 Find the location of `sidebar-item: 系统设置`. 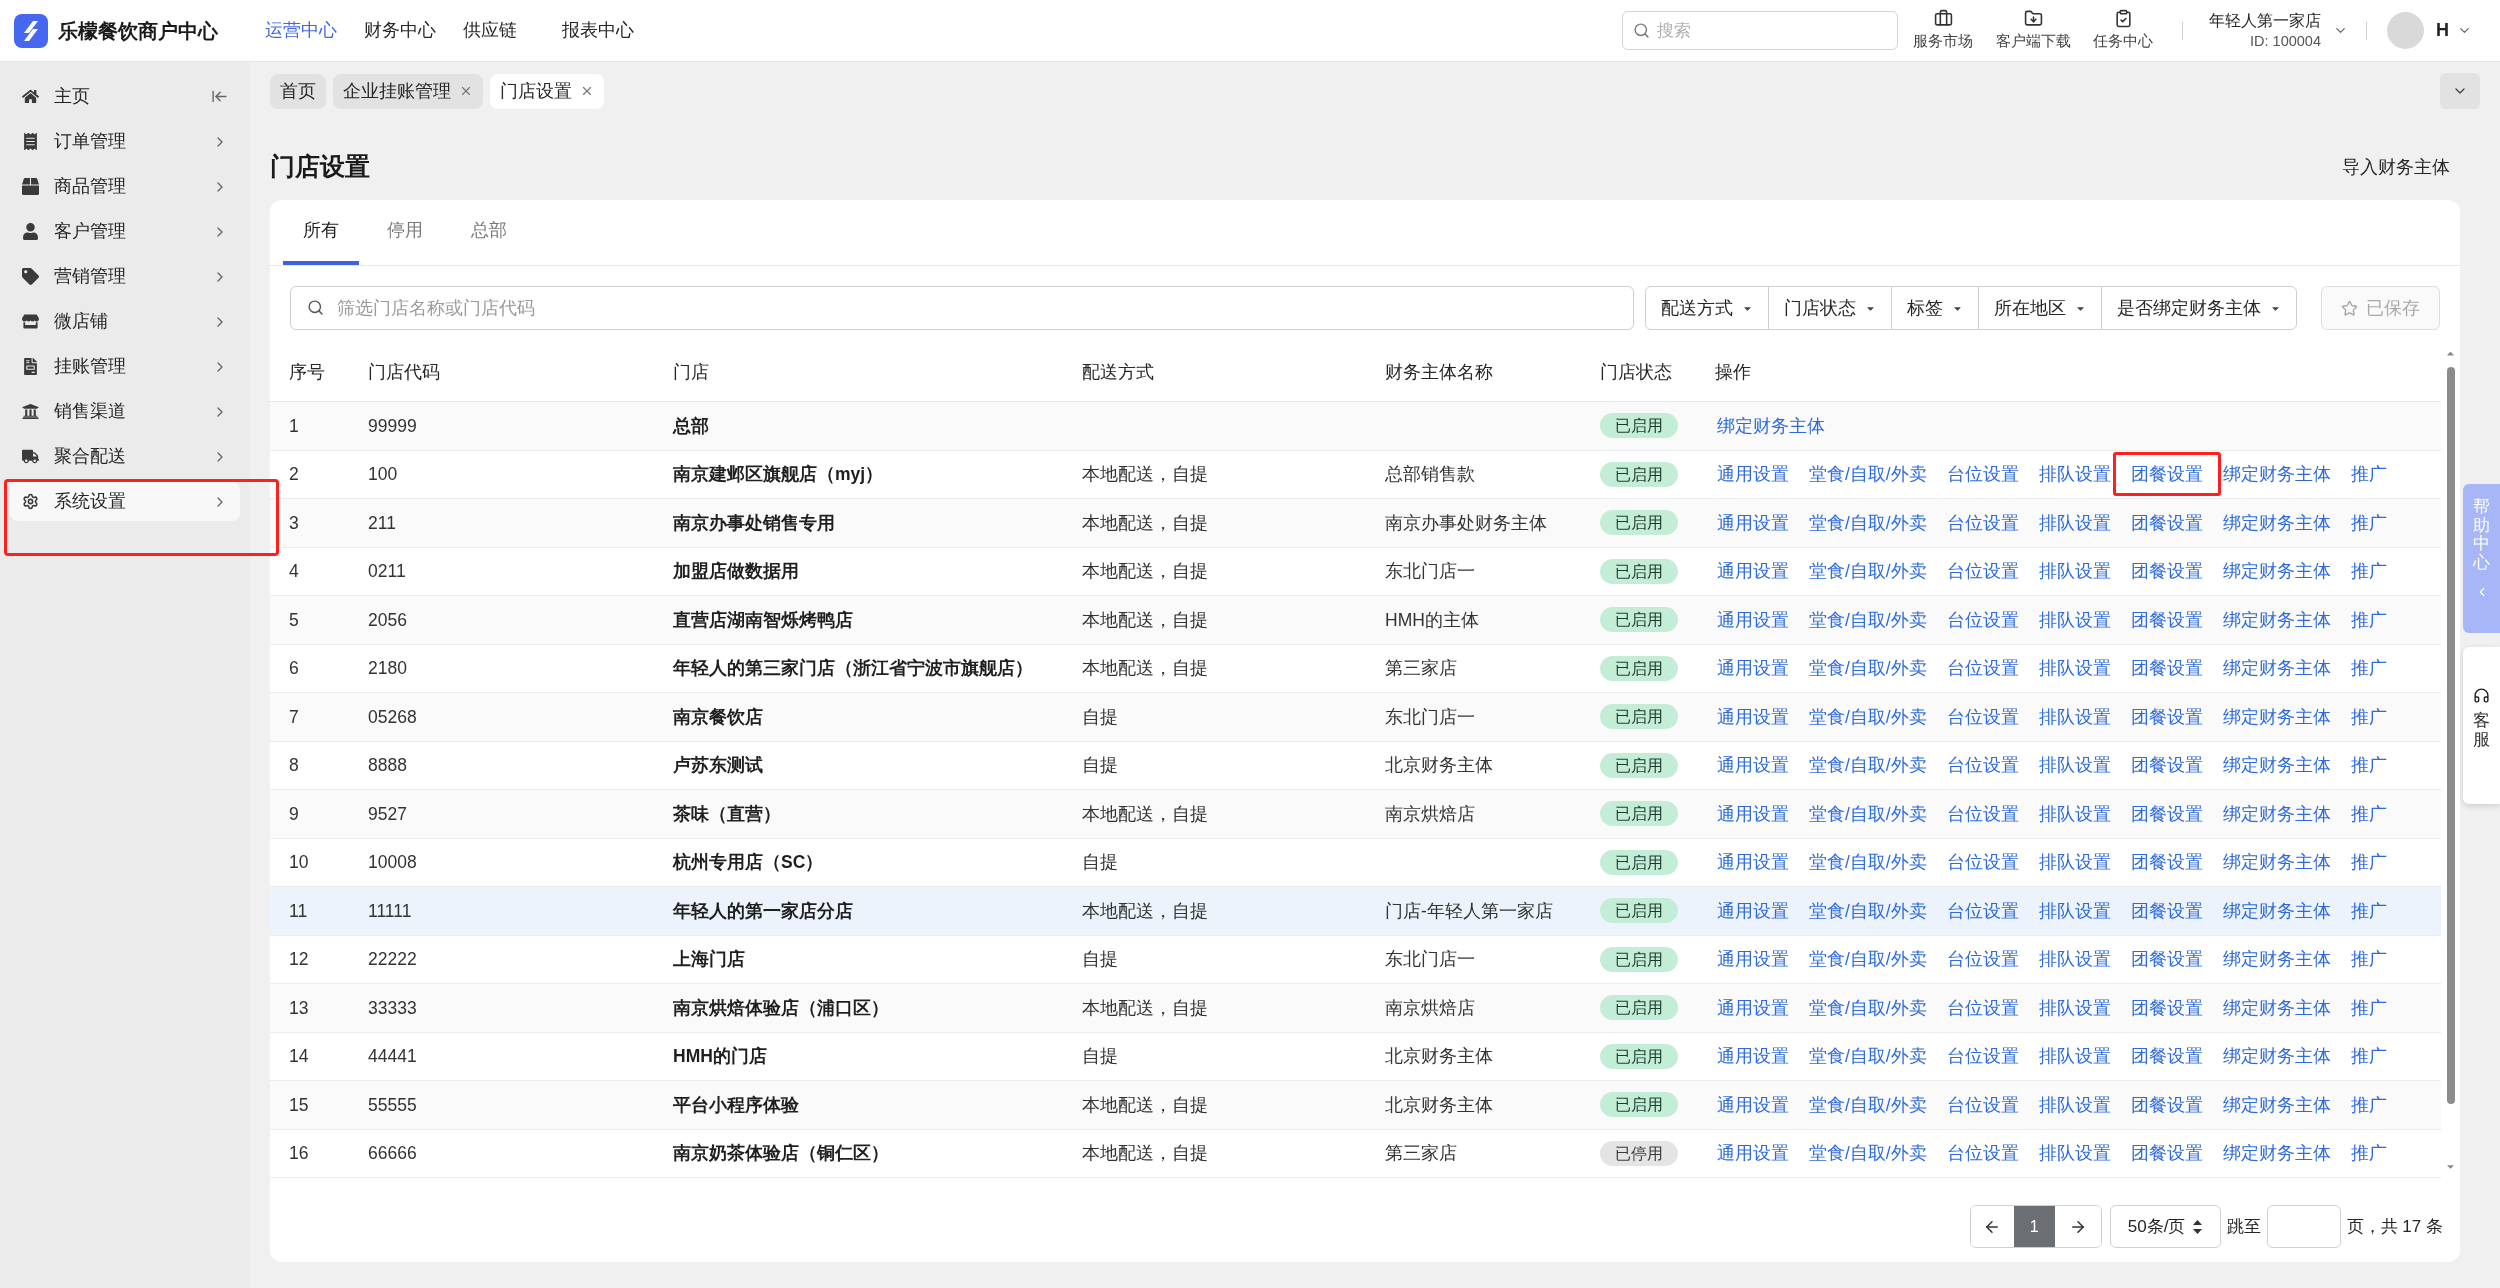

sidebar-item: 系统设置 is located at coordinates (141, 517).